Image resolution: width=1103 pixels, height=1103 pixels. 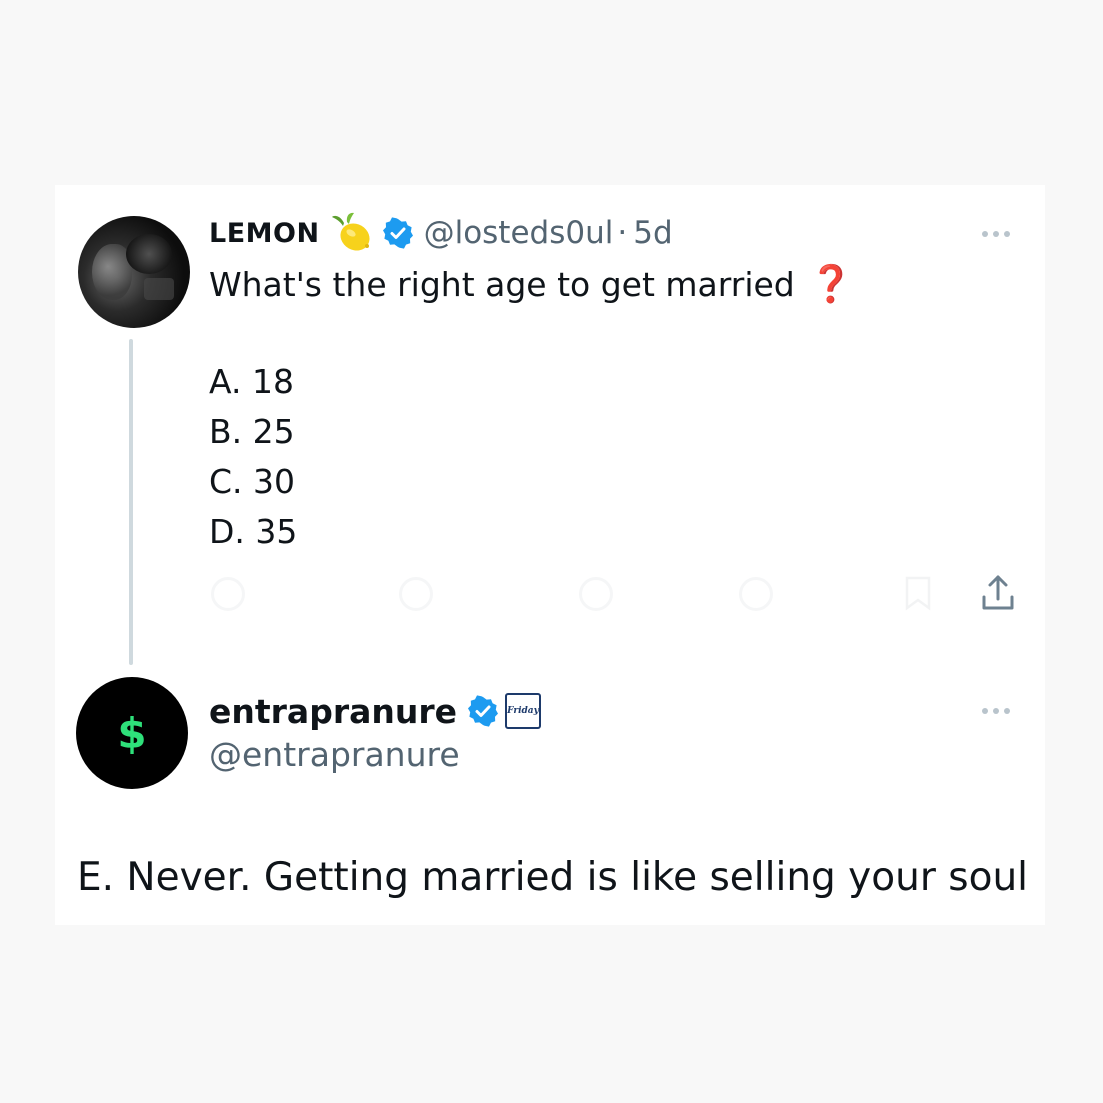 What do you see at coordinates (253, 457) in the screenshot?
I see `answer-options: A. 18 B. 25 C. 30 D. 35` at bounding box center [253, 457].